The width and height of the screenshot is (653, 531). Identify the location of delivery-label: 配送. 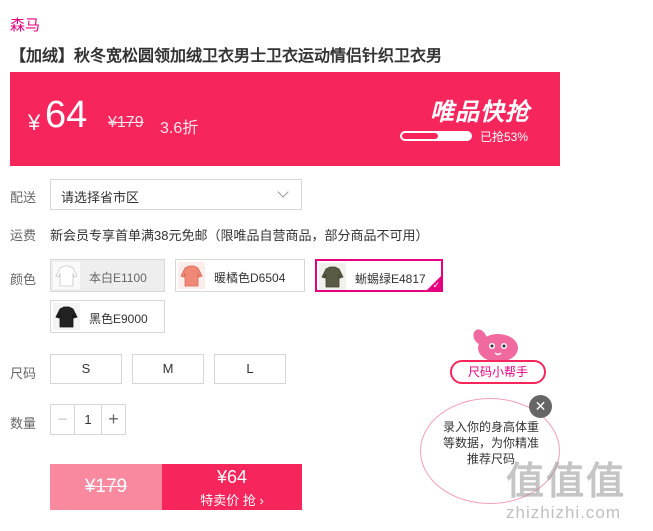
(23, 197).